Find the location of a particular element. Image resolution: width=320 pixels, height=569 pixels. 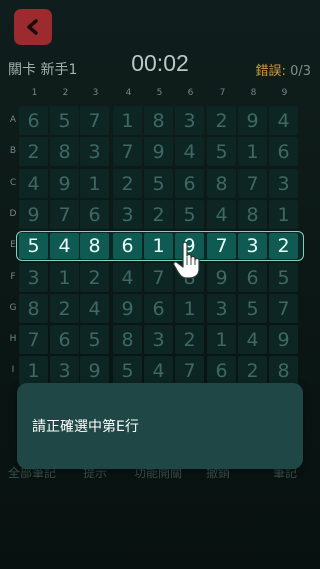

cell-F7: 9 is located at coordinates (221, 277).